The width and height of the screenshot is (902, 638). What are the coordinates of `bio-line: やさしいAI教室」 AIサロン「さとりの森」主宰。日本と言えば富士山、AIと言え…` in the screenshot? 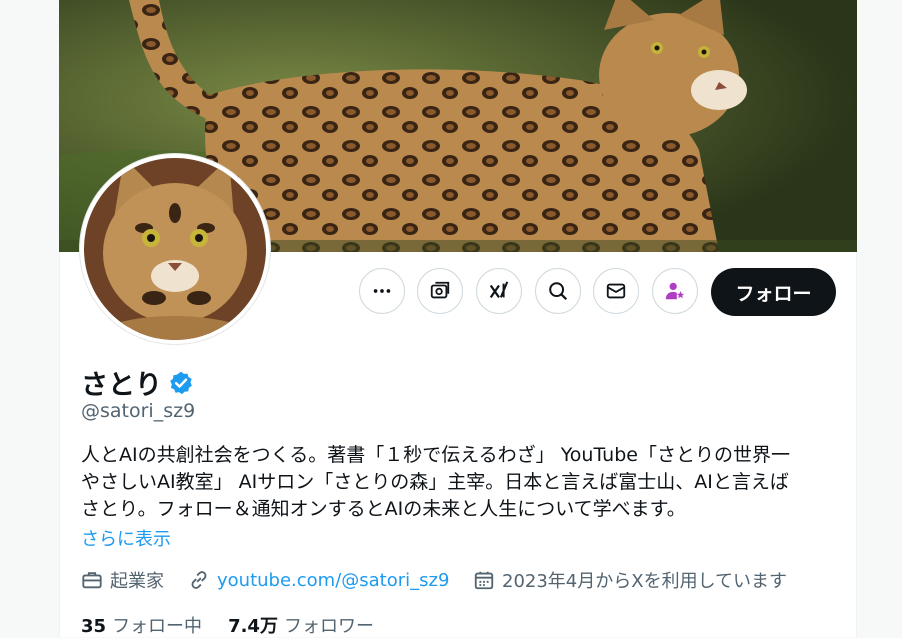 It's located at (435, 482).